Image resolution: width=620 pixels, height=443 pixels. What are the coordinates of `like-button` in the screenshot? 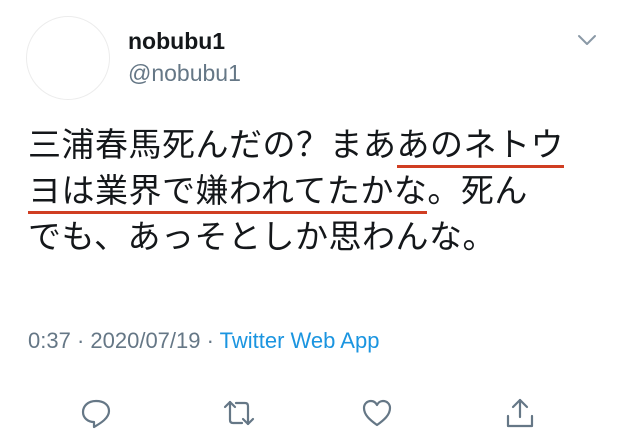 It's located at (377, 413).